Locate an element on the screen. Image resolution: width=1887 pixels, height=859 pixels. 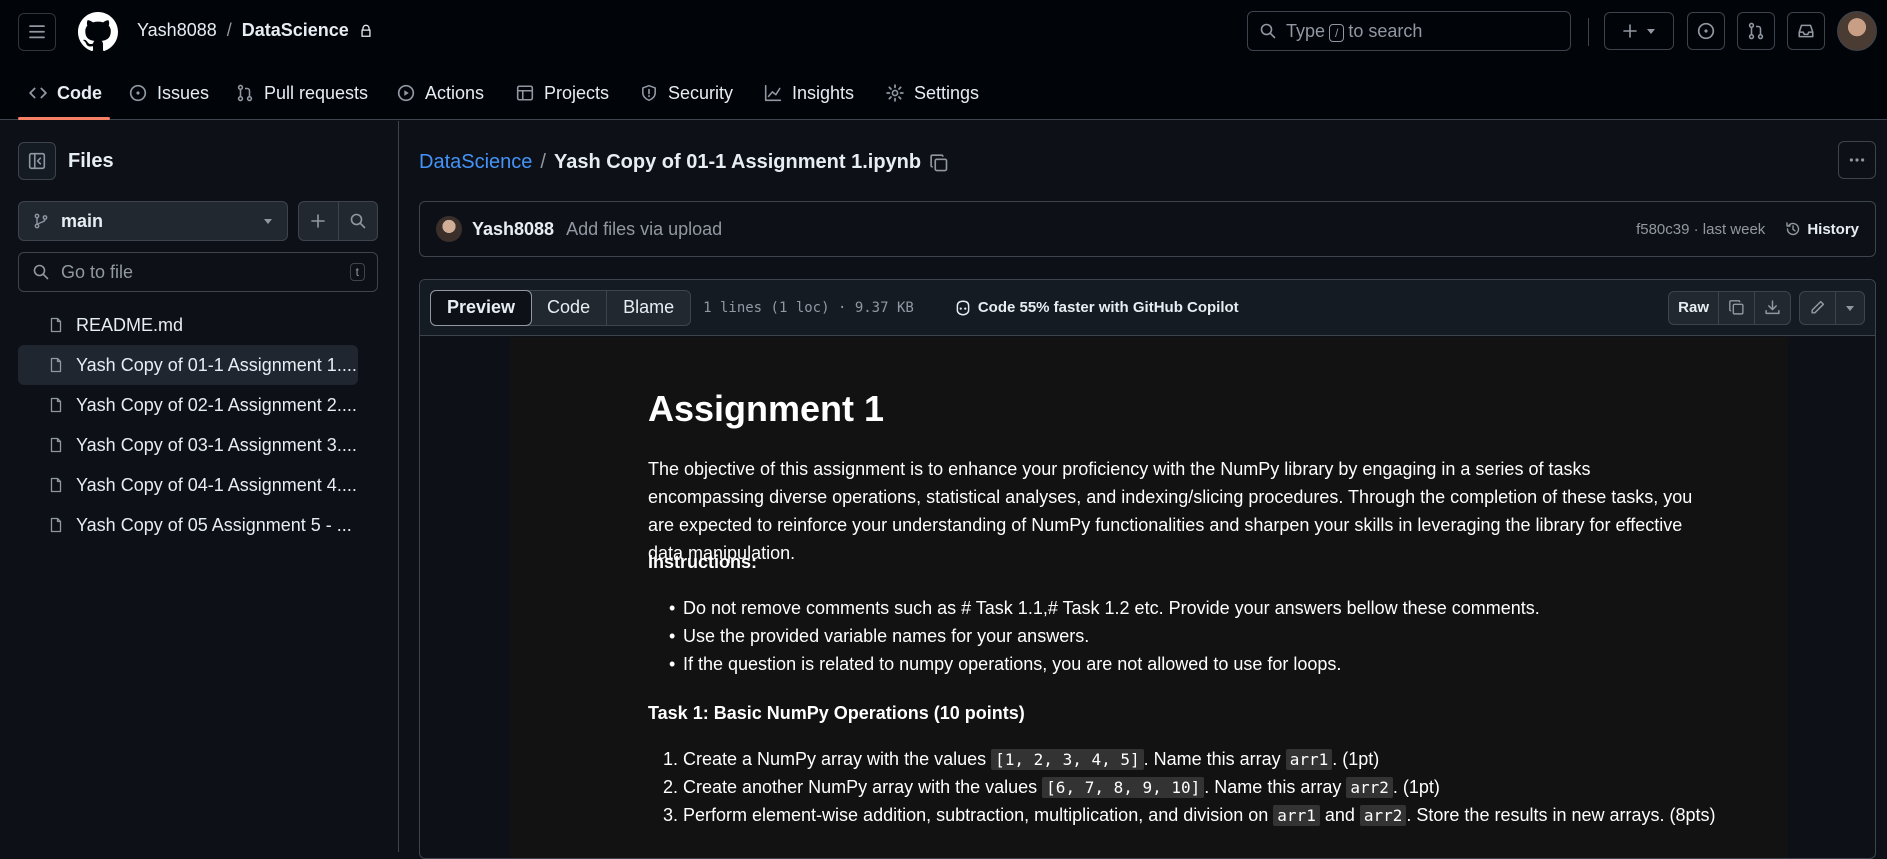
copilot-icon is located at coordinates (963, 307).